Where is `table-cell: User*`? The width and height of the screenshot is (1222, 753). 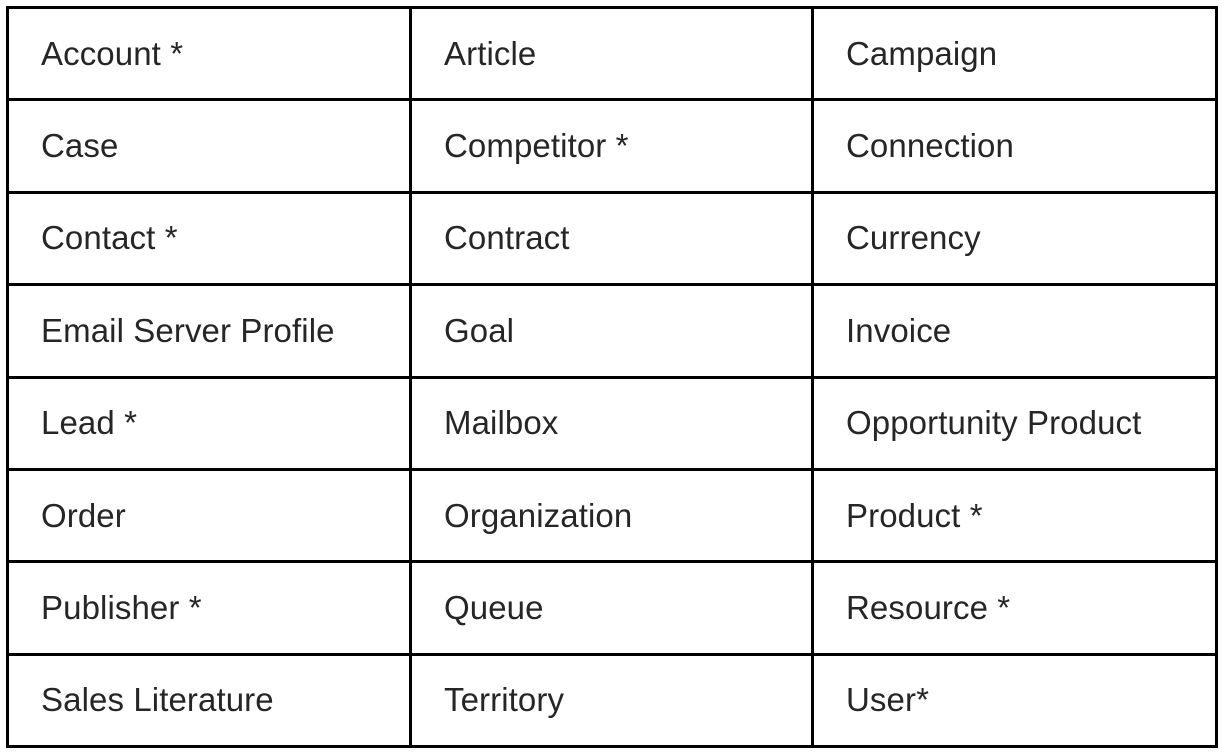
table-cell: User* is located at coordinates (1014, 700).